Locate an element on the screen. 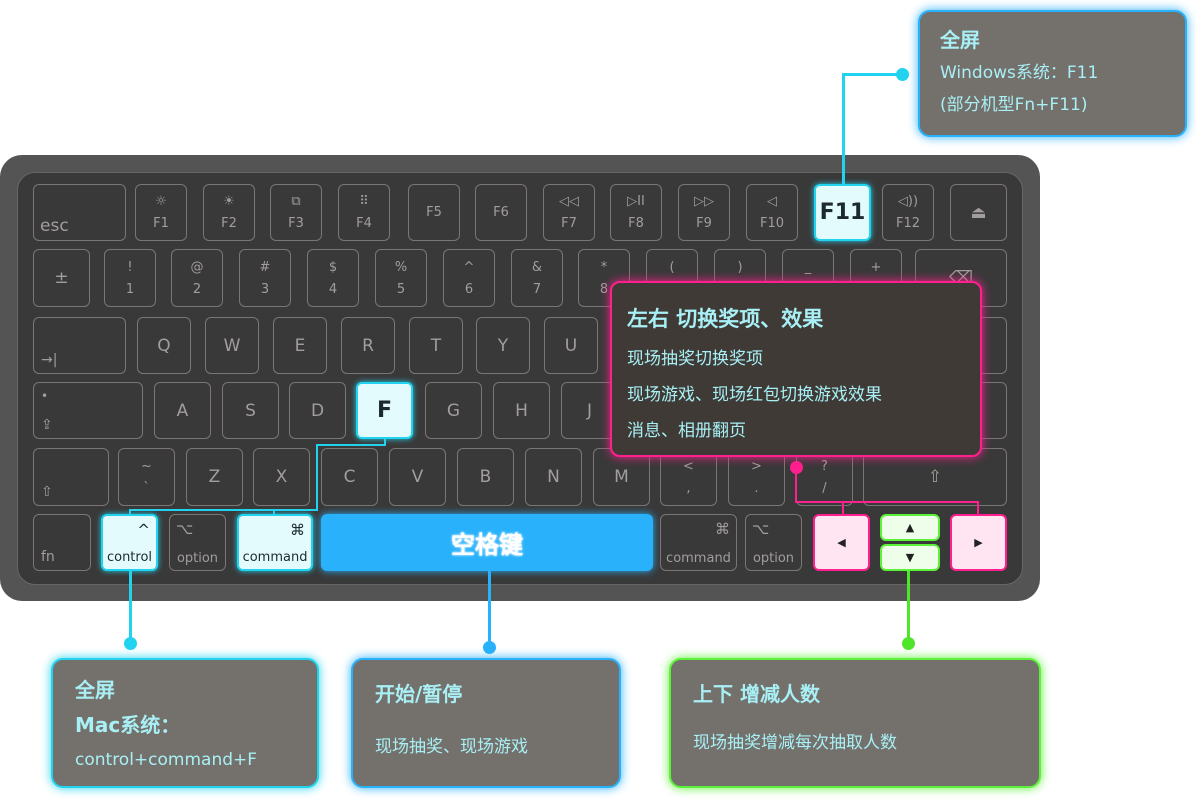 The width and height of the screenshot is (1197, 799). key-f8: ▷II F8 is located at coordinates (636, 212).